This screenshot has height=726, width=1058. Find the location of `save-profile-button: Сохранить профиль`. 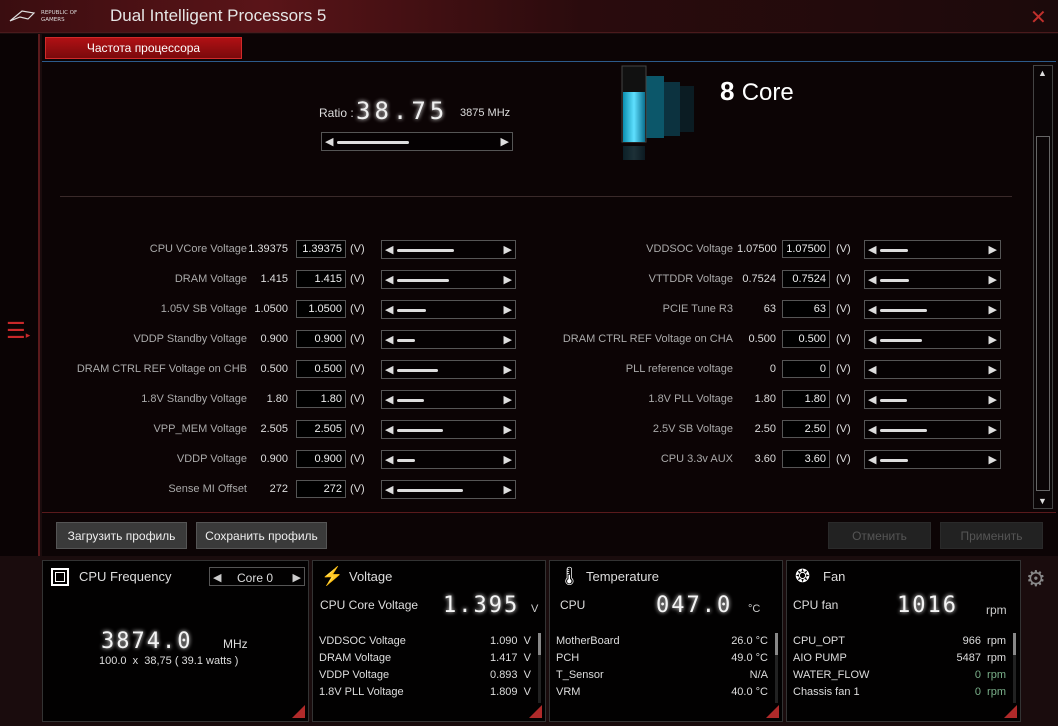

save-profile-button: Сохранить профиль is located at coordinates (261, 535).